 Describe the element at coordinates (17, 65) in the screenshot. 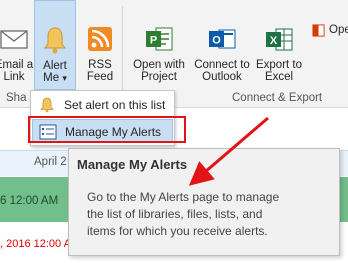

I see `email-link-label-line1: Email a` at that location.